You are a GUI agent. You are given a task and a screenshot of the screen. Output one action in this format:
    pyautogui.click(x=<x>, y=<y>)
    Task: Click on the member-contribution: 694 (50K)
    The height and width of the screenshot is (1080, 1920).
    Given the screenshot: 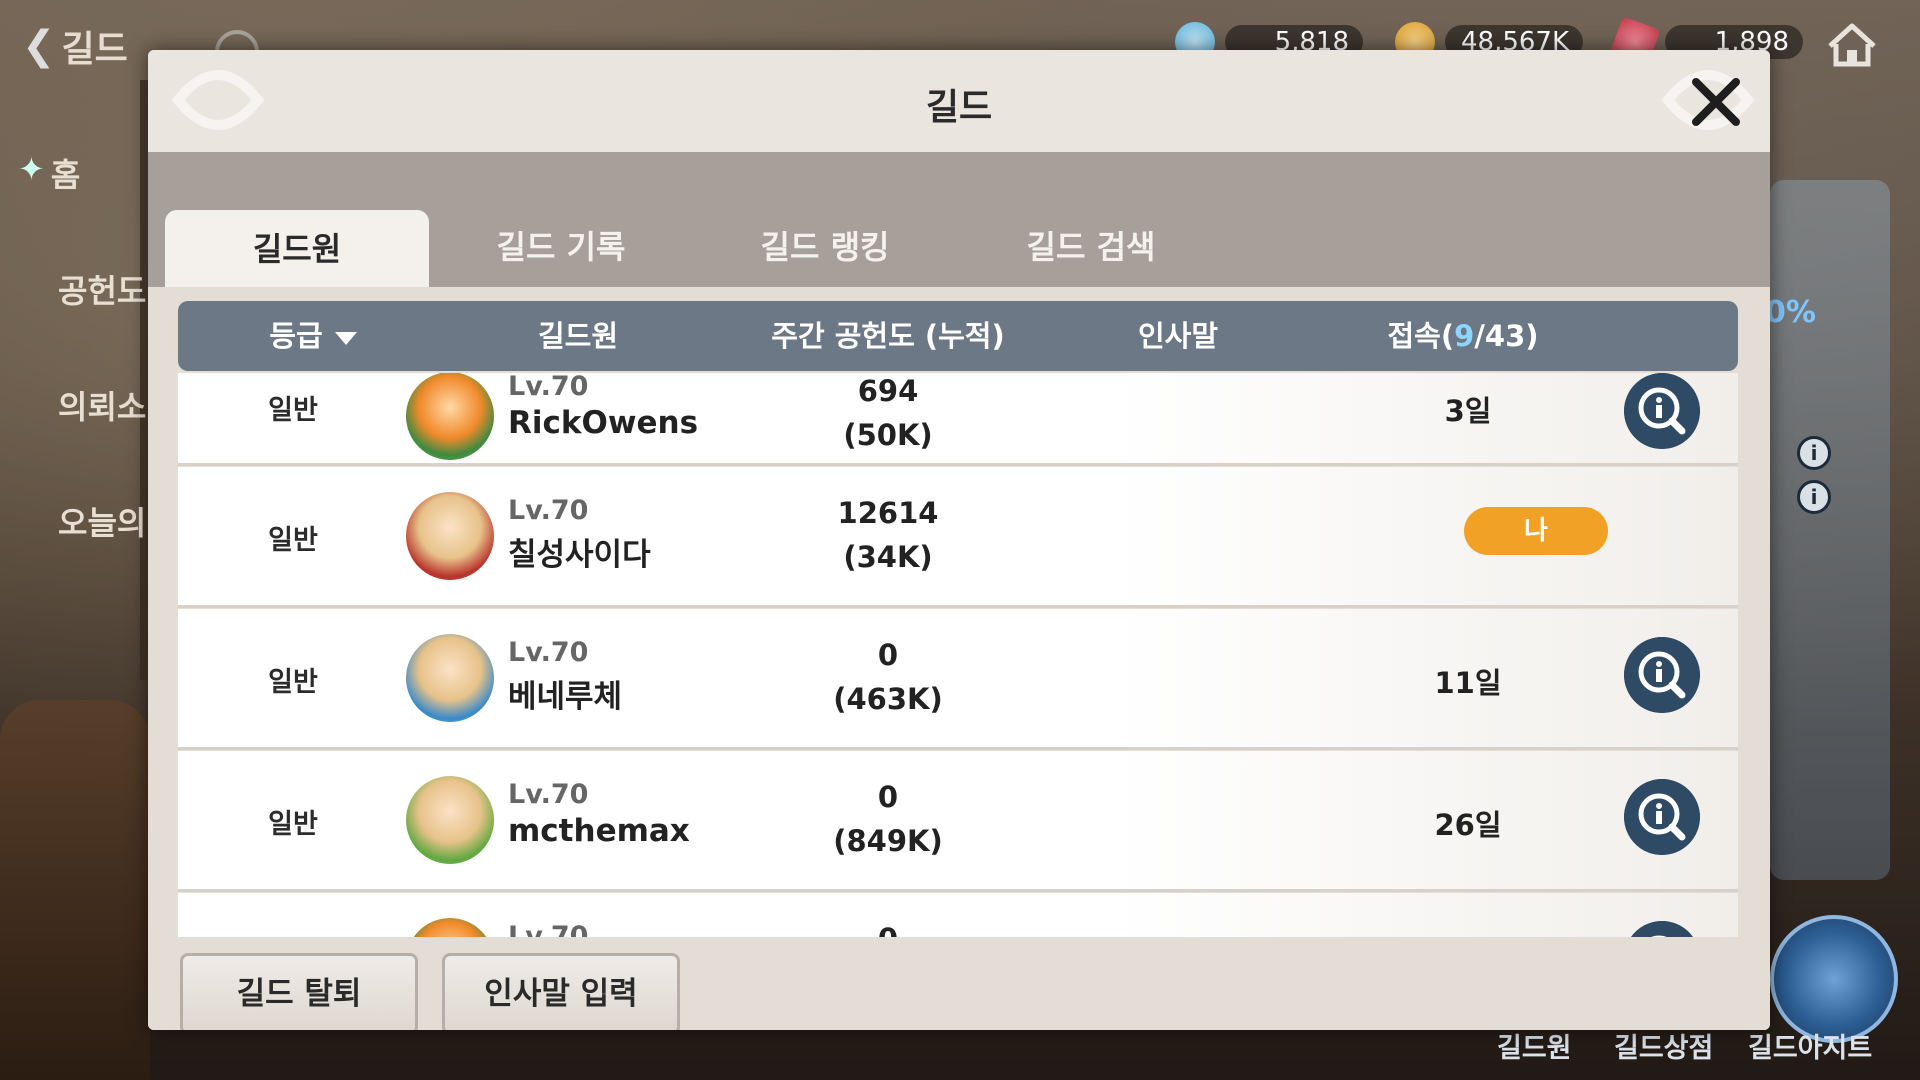 What is the action you would take?
    pyautogui.click(x=888, y=413)
    